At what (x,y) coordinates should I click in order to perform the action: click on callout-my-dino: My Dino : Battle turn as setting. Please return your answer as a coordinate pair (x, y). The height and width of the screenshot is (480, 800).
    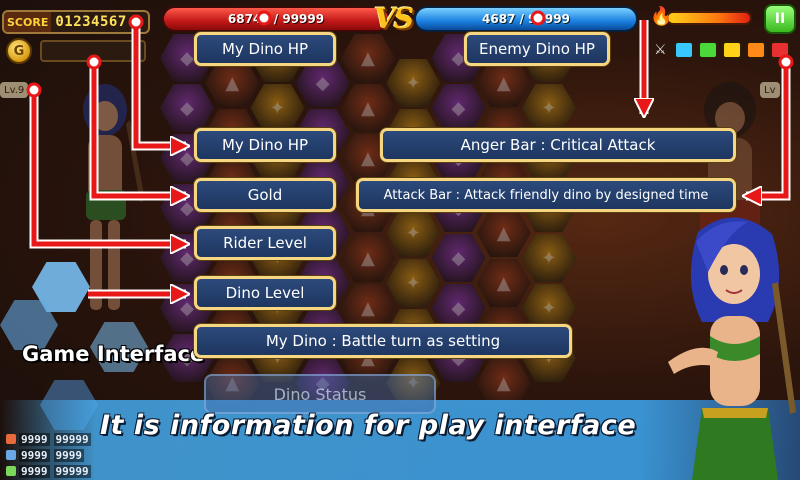
    Looking at the image, I should click on (383, 341).